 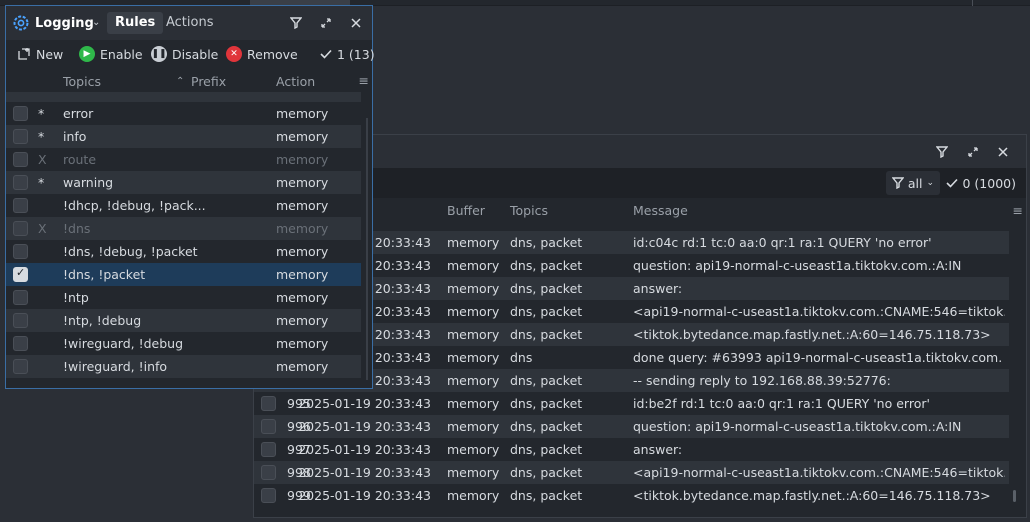 I want to click on rule-topics: !wireguard, !debug, so click(x=123, y=343).